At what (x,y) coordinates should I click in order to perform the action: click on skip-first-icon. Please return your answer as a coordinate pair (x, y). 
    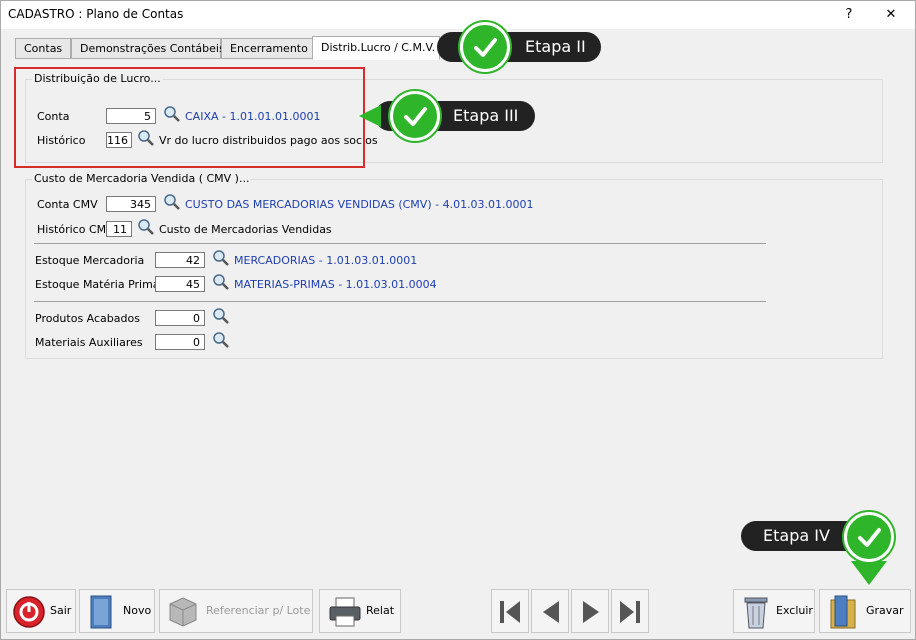
    Looking at the image, I should click on (510, 612).